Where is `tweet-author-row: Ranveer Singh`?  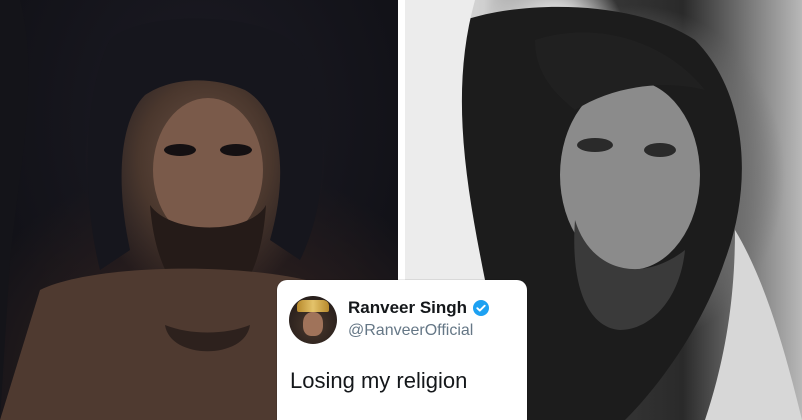 tweet-author-row: Ranveer Singh is located at coordinates (419, 308).